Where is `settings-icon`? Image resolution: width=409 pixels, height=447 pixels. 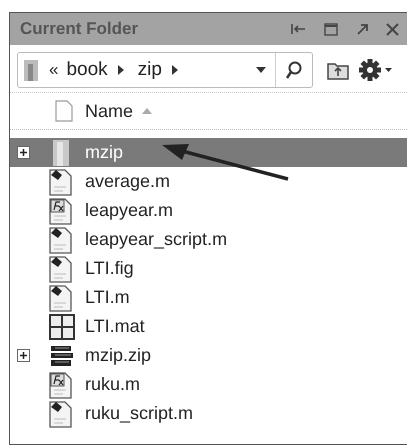 settings-icon is located at coordinates (376, 70).